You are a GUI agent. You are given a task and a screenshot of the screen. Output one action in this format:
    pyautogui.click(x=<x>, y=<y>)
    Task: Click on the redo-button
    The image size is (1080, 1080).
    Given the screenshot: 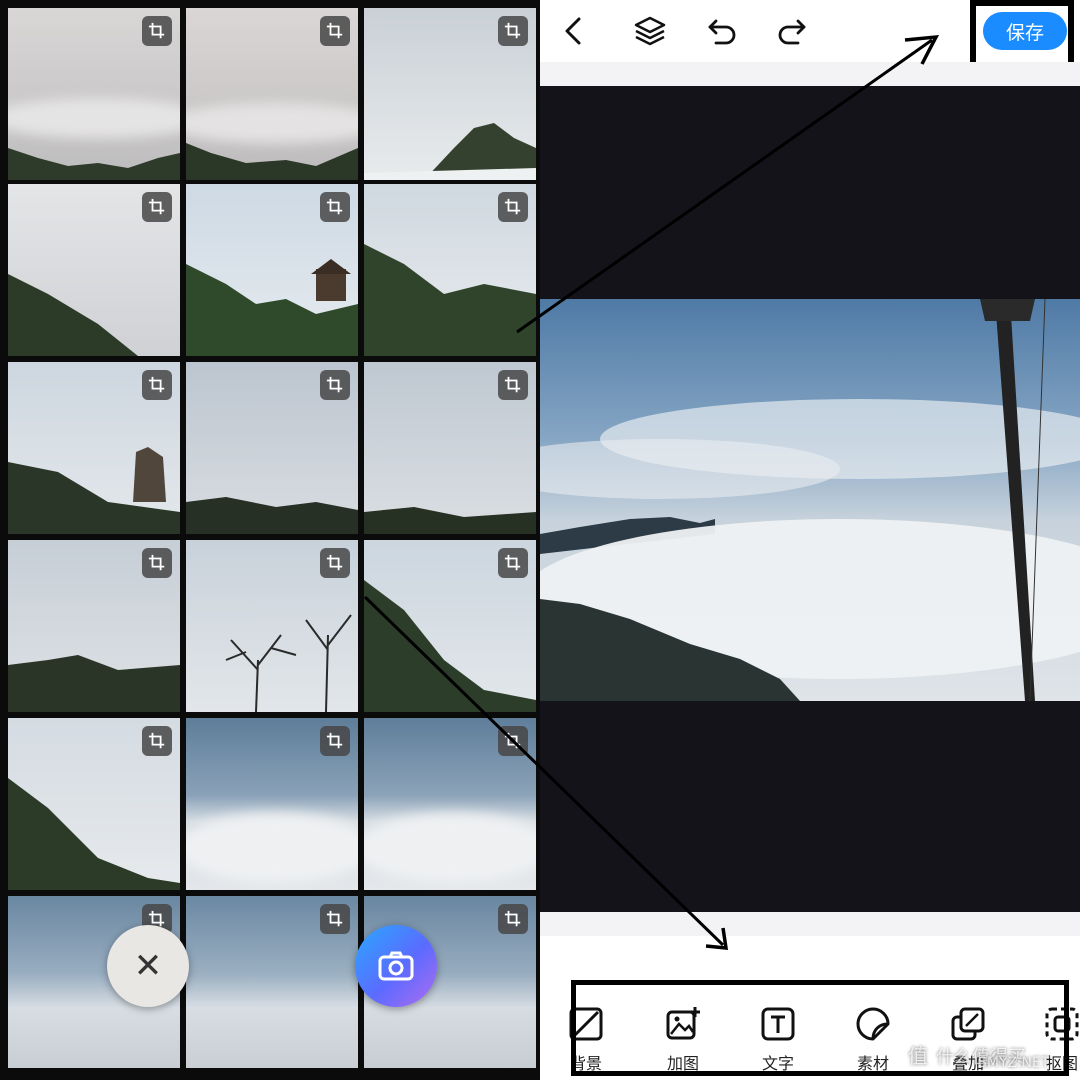 What is the action you would take?
    pyautogui.click(x=792, y=31)
    